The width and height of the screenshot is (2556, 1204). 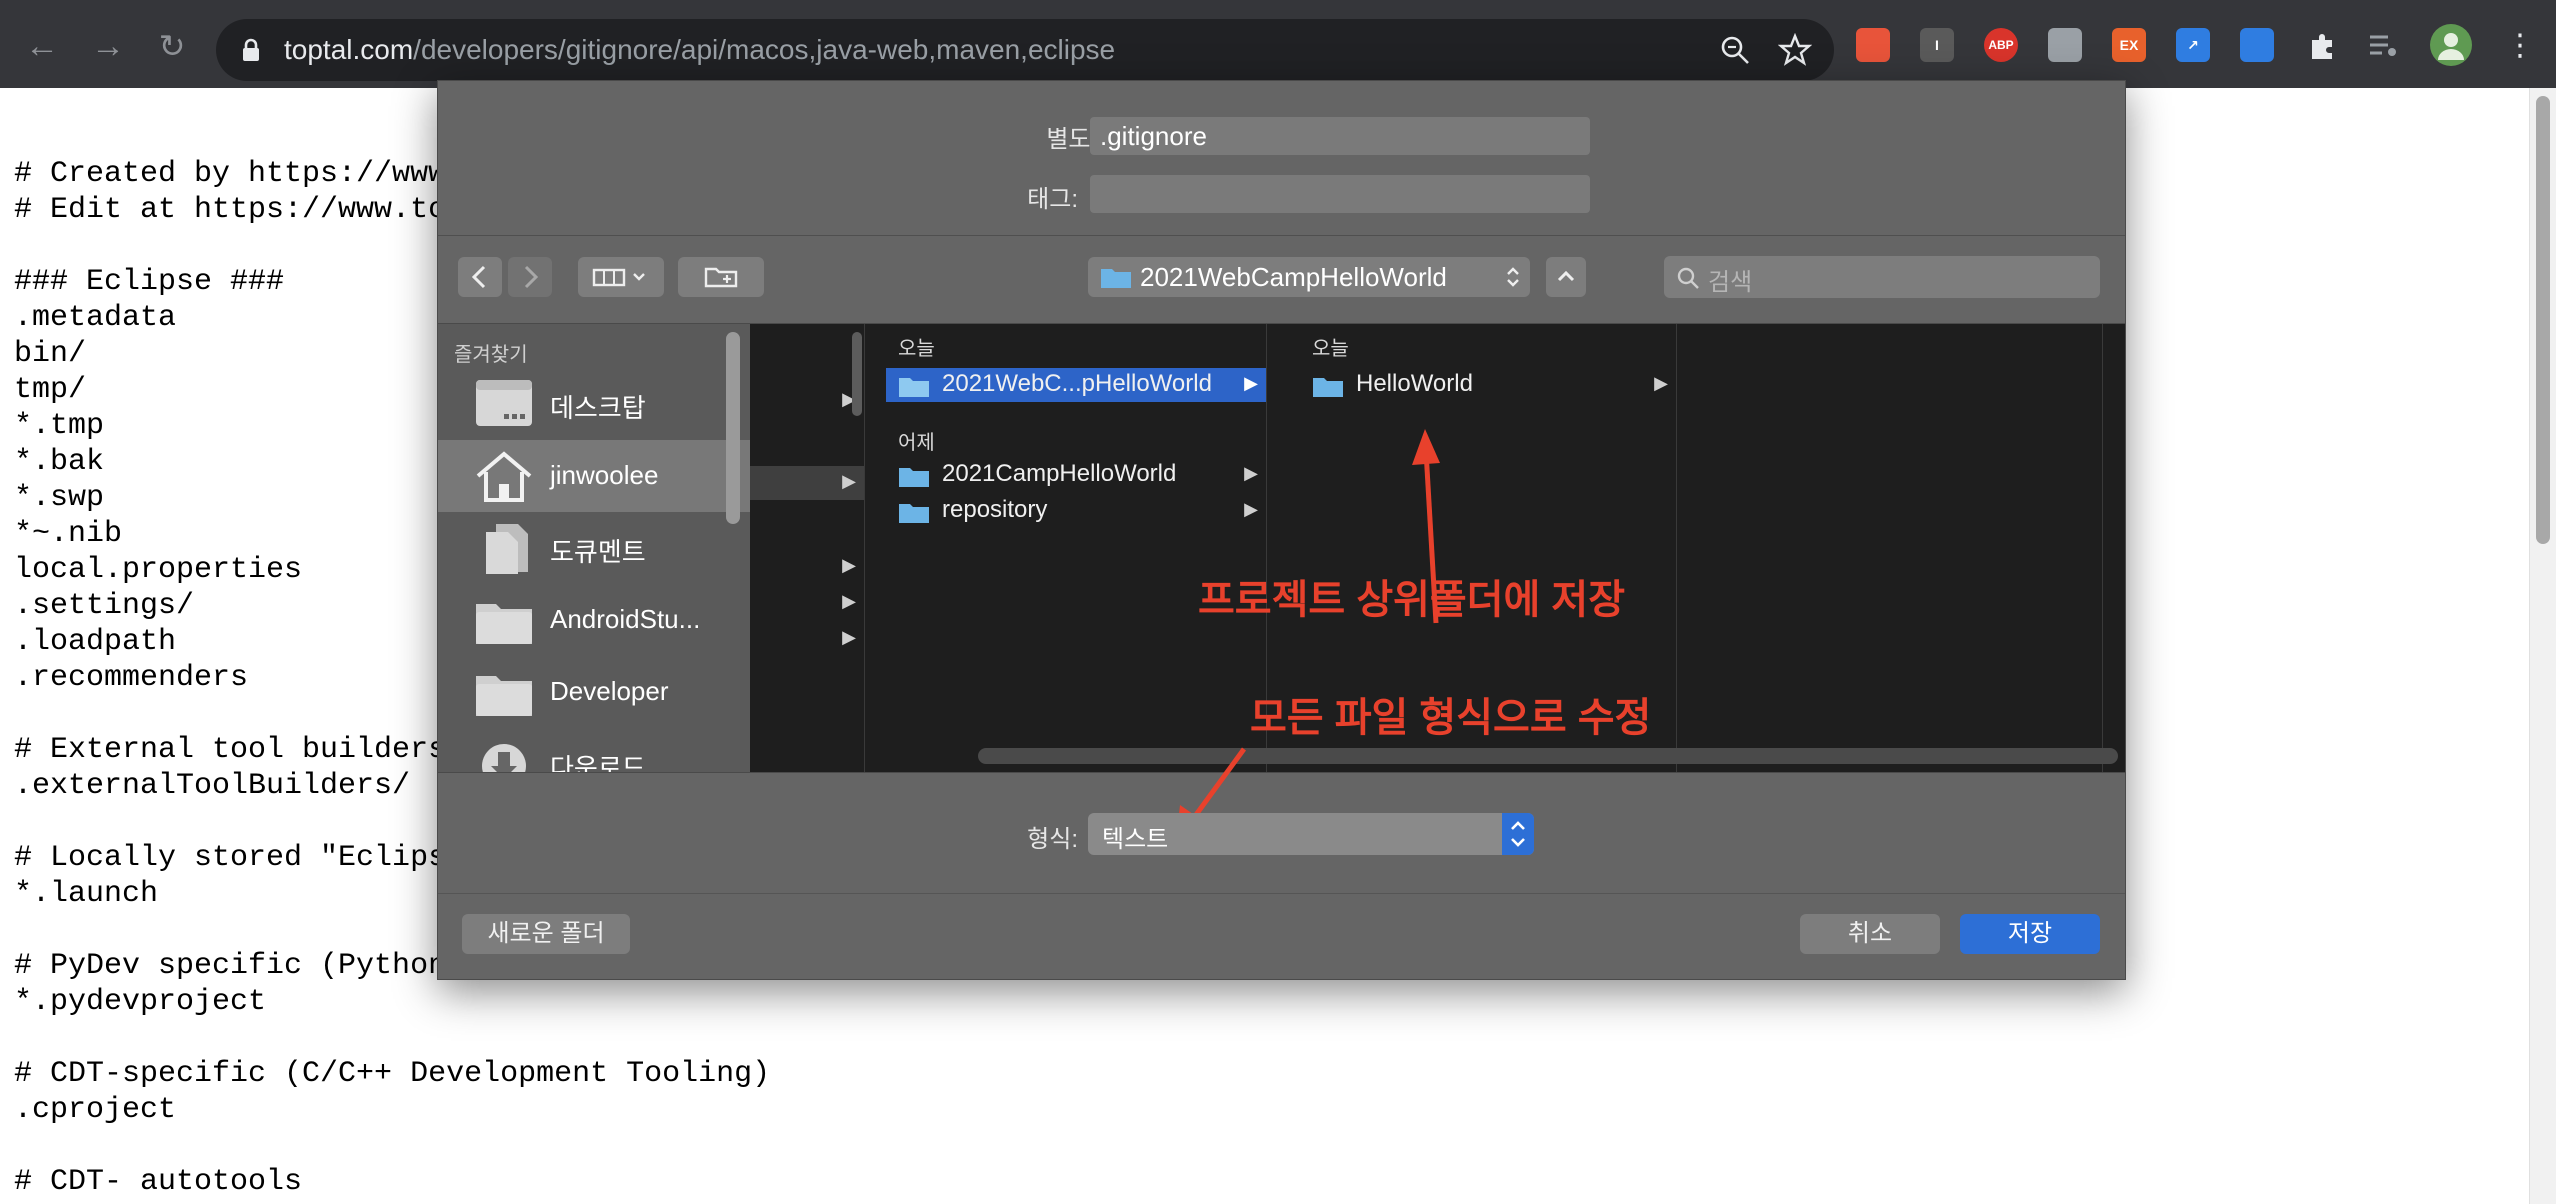 I want to click on adblock-plus-icon: ABP, so click(x=2001, y=45).